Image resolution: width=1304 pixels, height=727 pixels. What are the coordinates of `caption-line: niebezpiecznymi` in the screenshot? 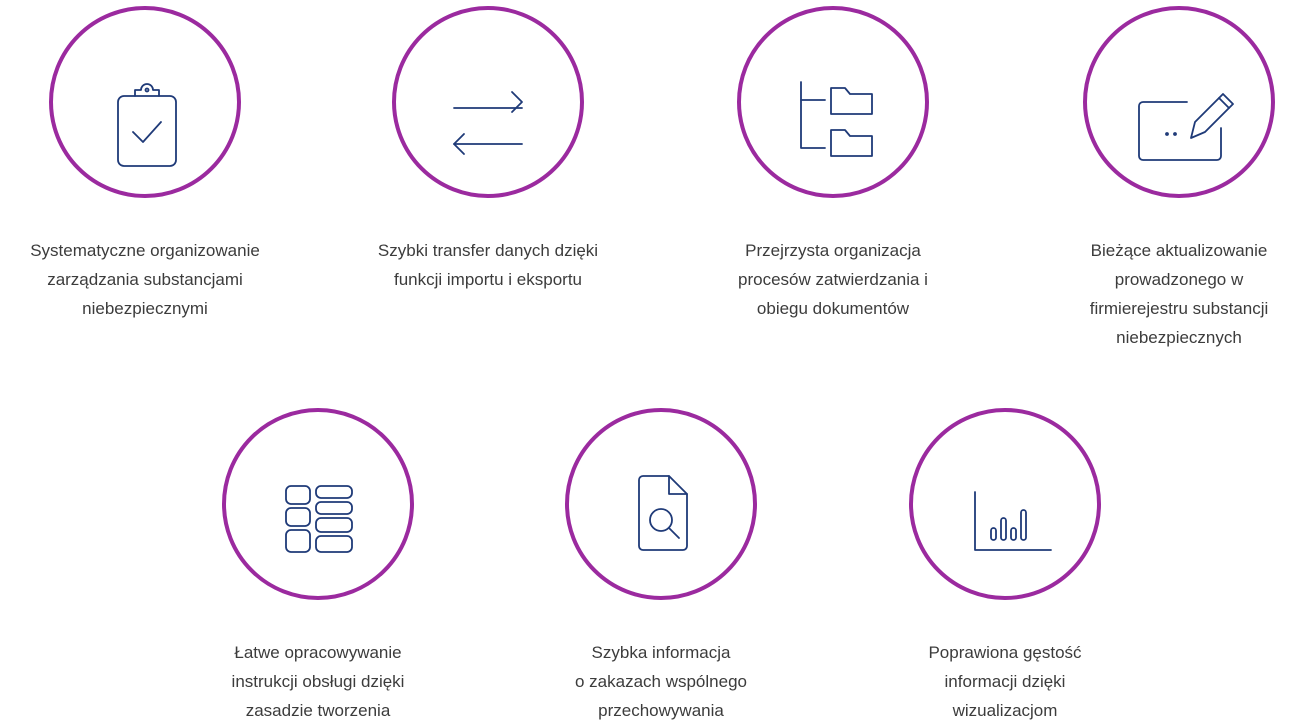 It's located at (145, 308).